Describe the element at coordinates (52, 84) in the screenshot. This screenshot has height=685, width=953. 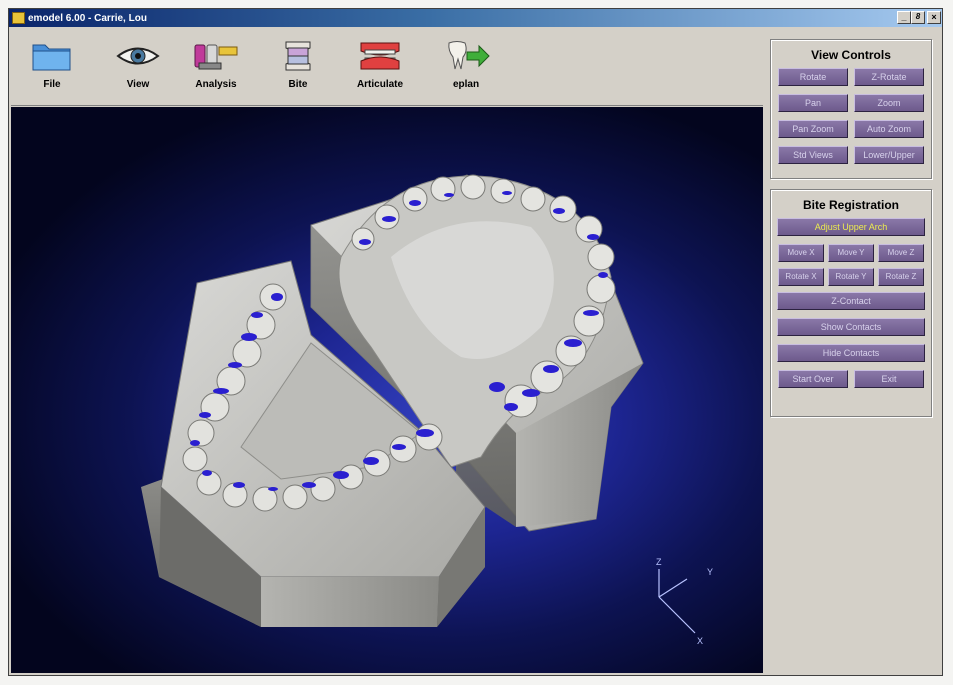
I see `toolbar-label: File` at that location.